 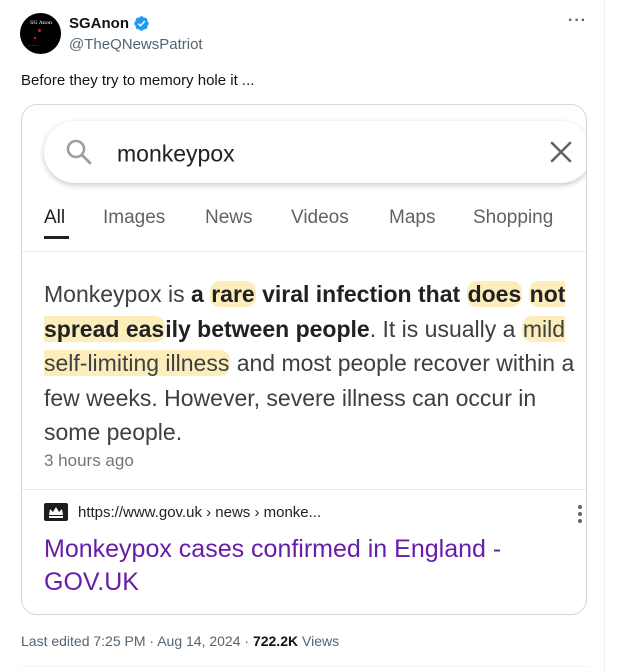 What do you see at coordinates (581, 515) in the screenshot?
I see `kebab-menu-icon` at bounding box center [581, 515].